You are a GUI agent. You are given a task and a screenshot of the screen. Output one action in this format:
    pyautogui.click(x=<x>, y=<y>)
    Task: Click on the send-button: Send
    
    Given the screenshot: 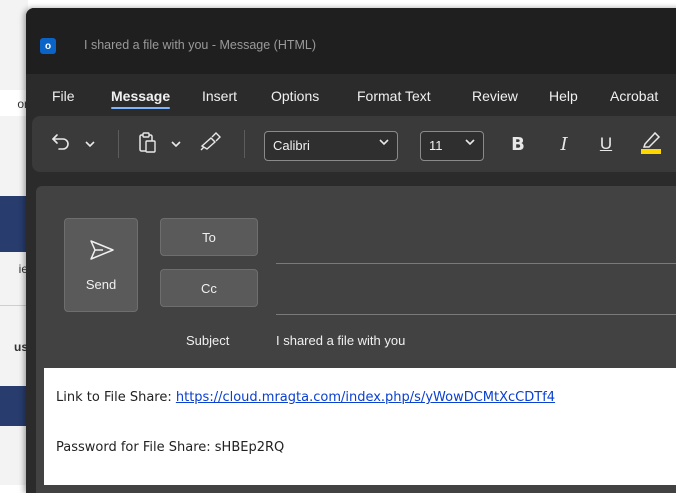 What is the action you would take?
    pyautogui.click(x=101, y=265)
    